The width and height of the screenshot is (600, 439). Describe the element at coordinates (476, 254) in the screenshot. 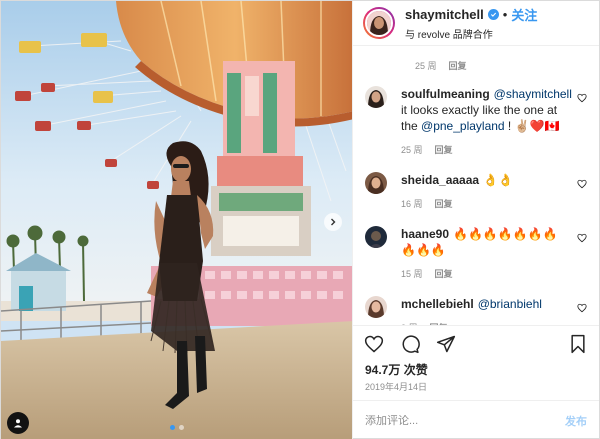

I see `comment-item: haane90 🔥🔥🔥🔥🔥🔥🔥🔥🔥🔥 15 周 回复` at that location.